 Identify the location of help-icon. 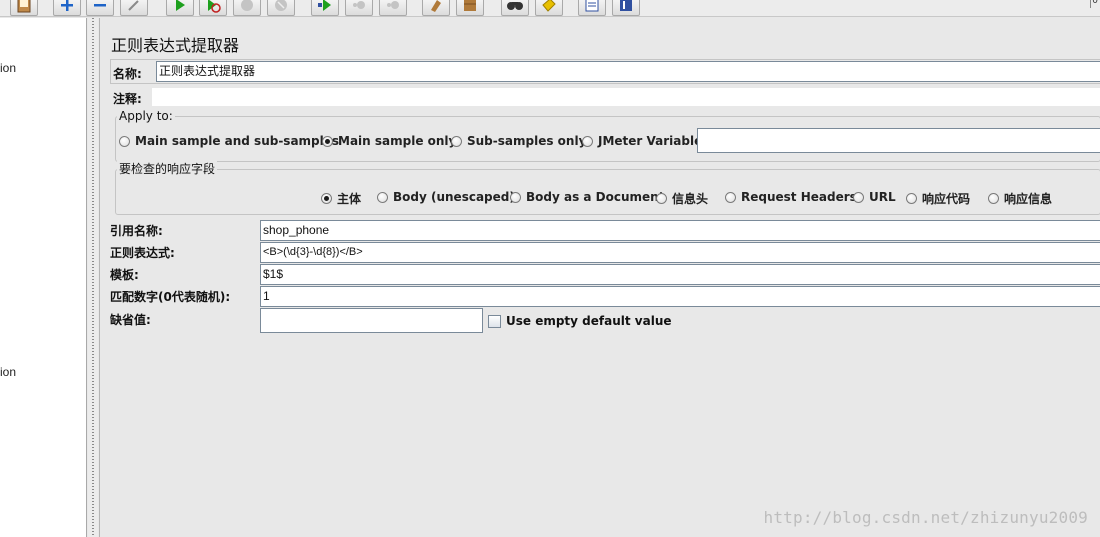
(626, 5).